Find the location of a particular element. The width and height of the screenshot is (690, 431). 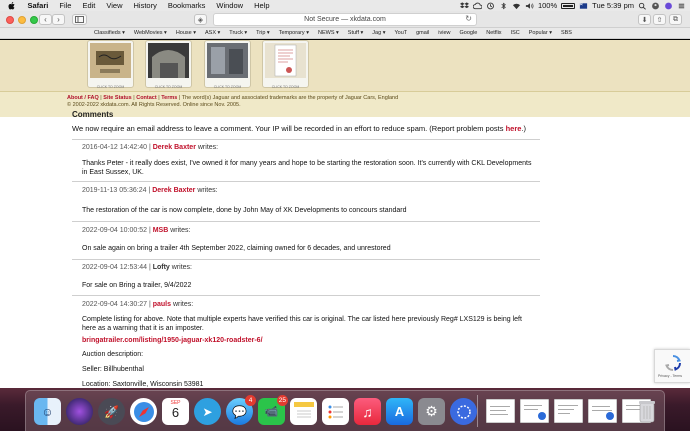

bookmark-house: House ▾ is located at coordinates (186, 33).